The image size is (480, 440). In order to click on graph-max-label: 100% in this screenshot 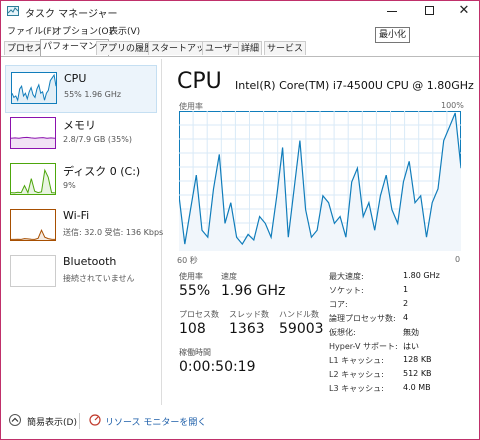, I will do `click(452, 105)`.